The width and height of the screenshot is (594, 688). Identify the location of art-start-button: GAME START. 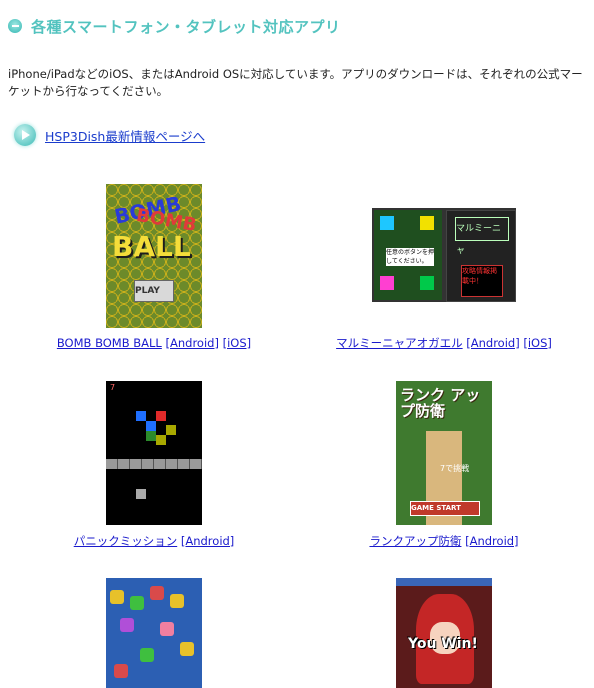
(445, 508).